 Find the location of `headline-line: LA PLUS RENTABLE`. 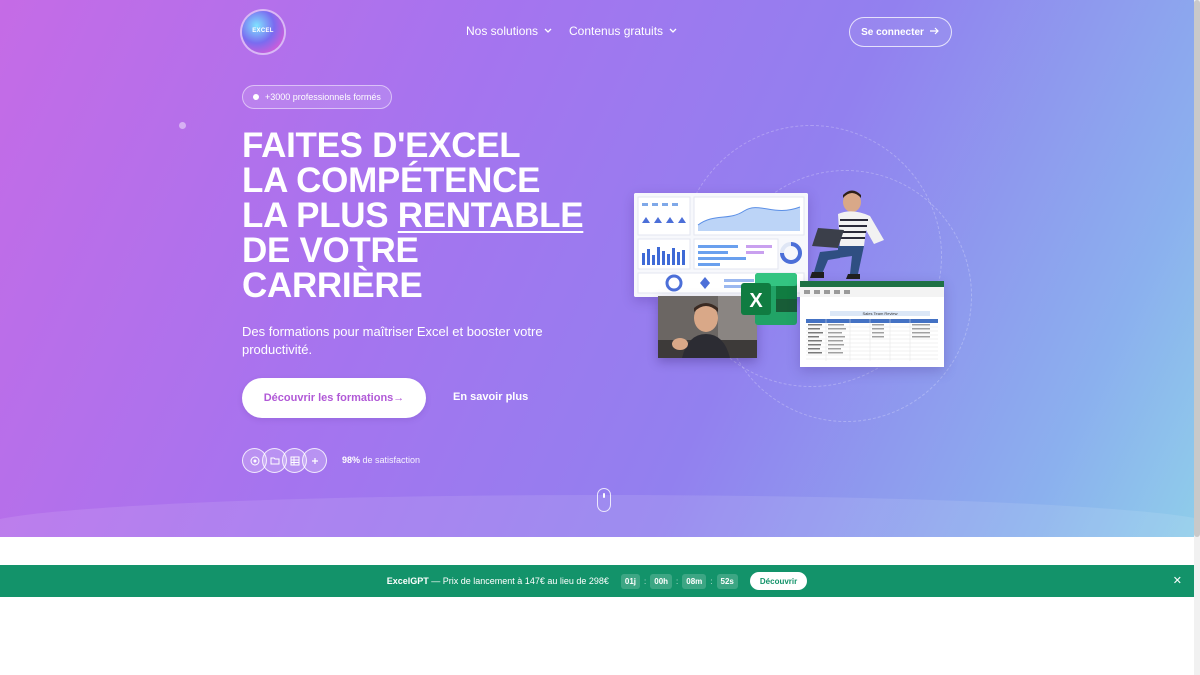

headline-line: LA PLUS RENTABLE is located at coordinates (422, 215).